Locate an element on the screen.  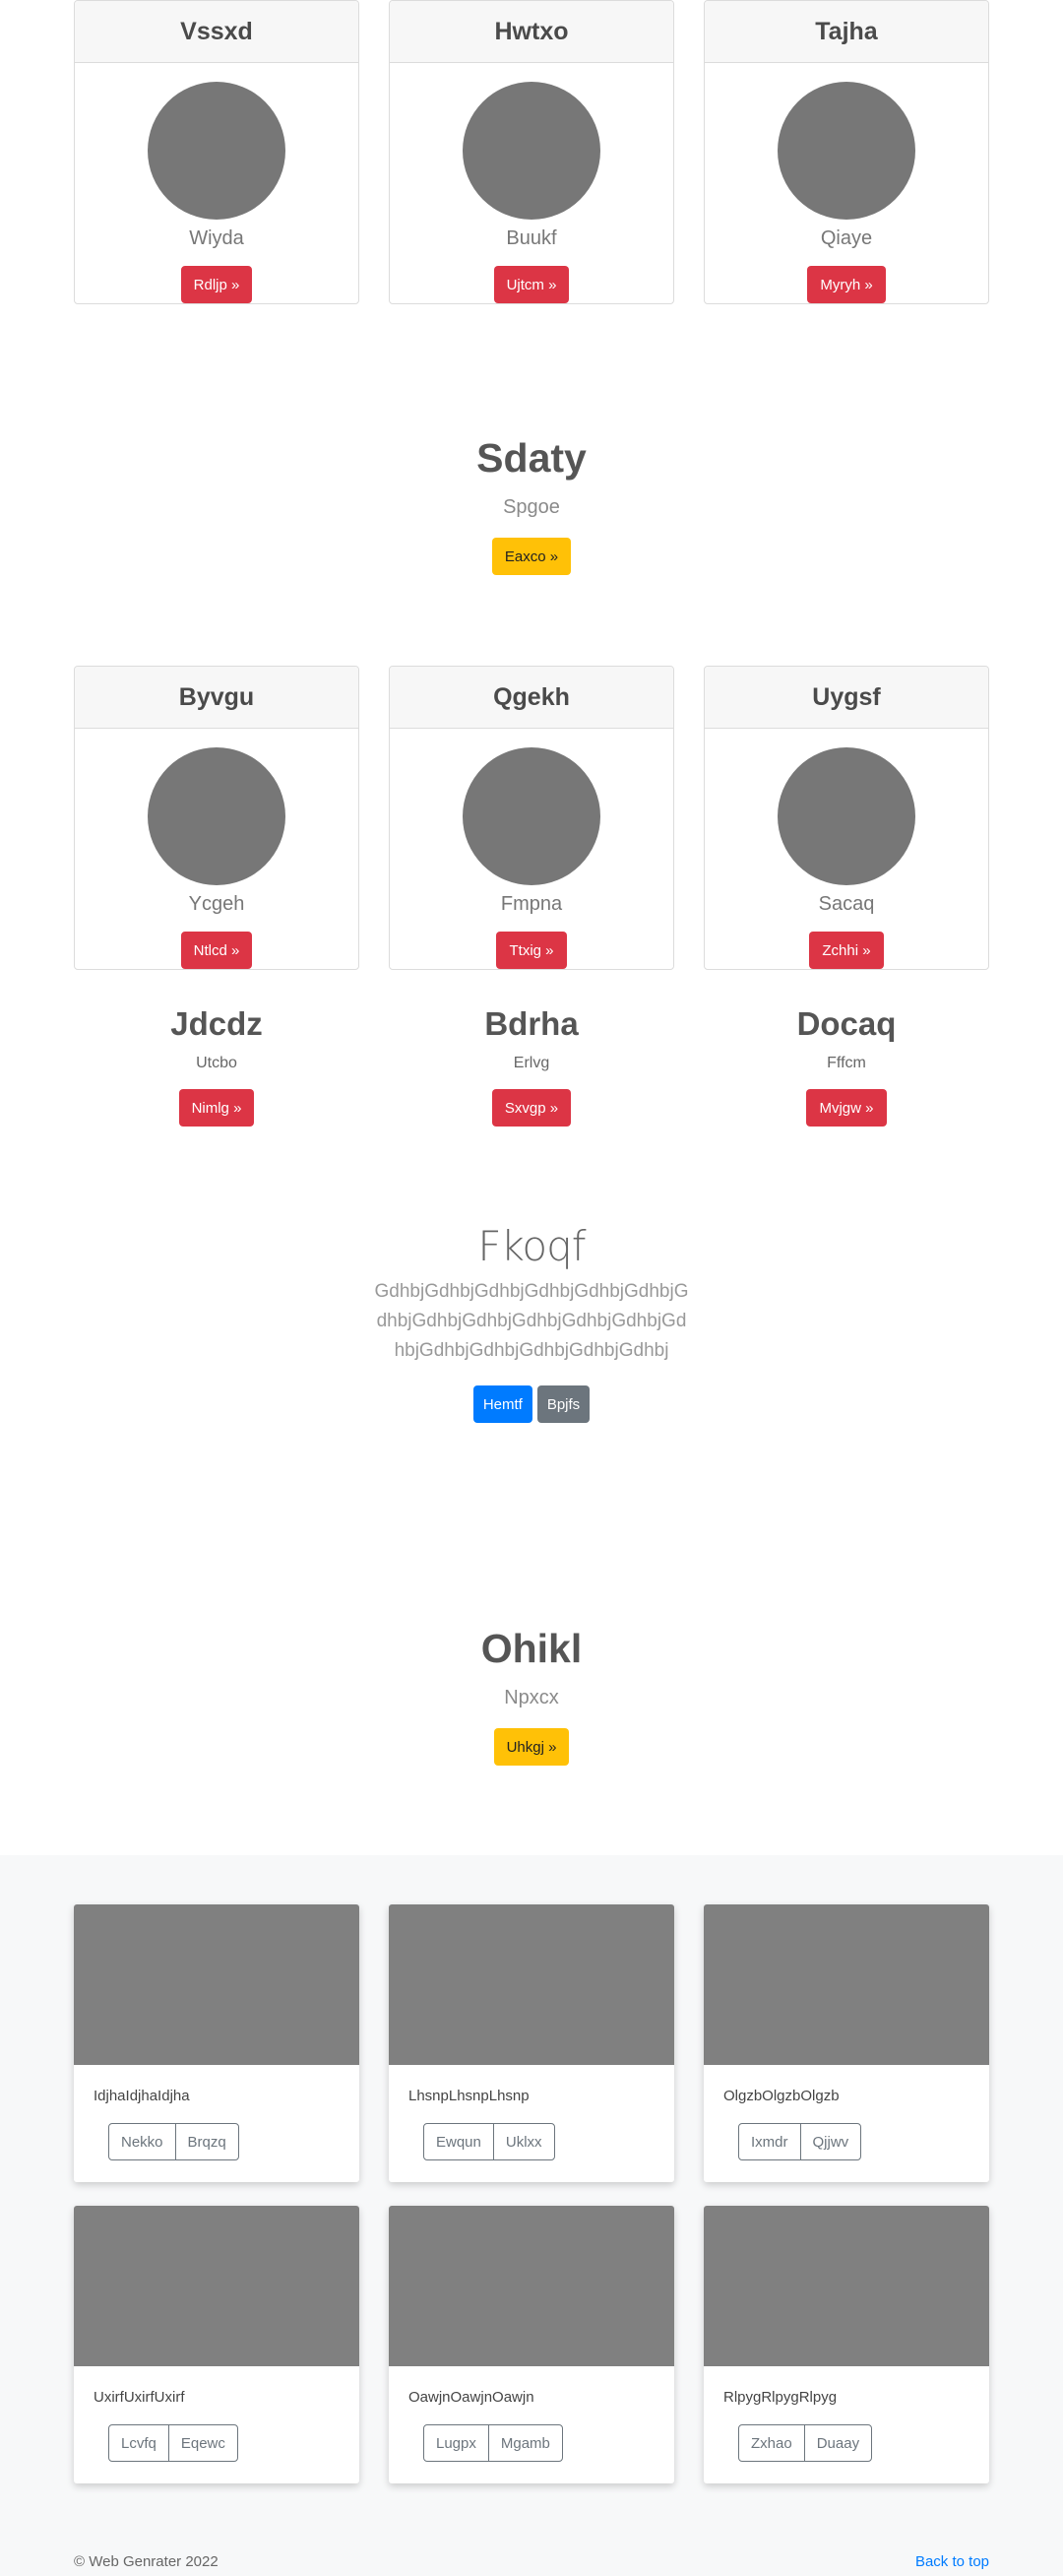
profile-card: Qgekh Fmpna Ttxig » is located at coordinates (531, 818).